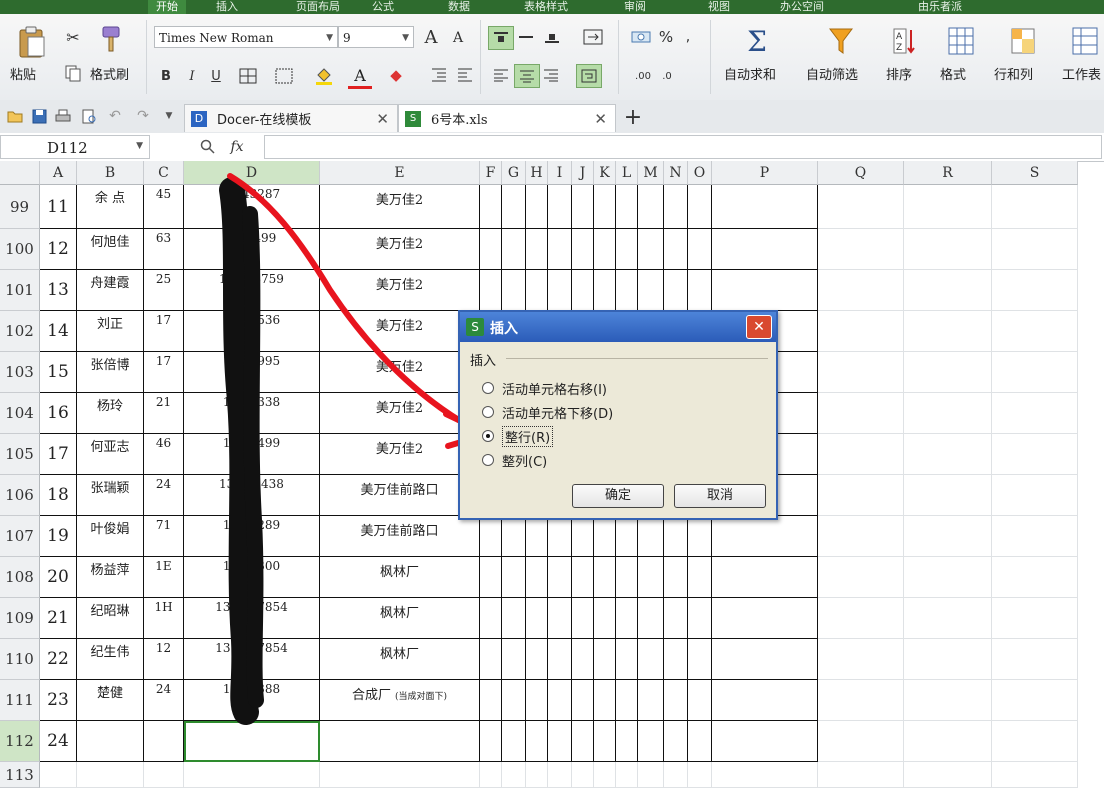  What do you see at coordinates (651, 173) in the screenshot?
I see `column-header-M: M` at bounding box center [651, 173].